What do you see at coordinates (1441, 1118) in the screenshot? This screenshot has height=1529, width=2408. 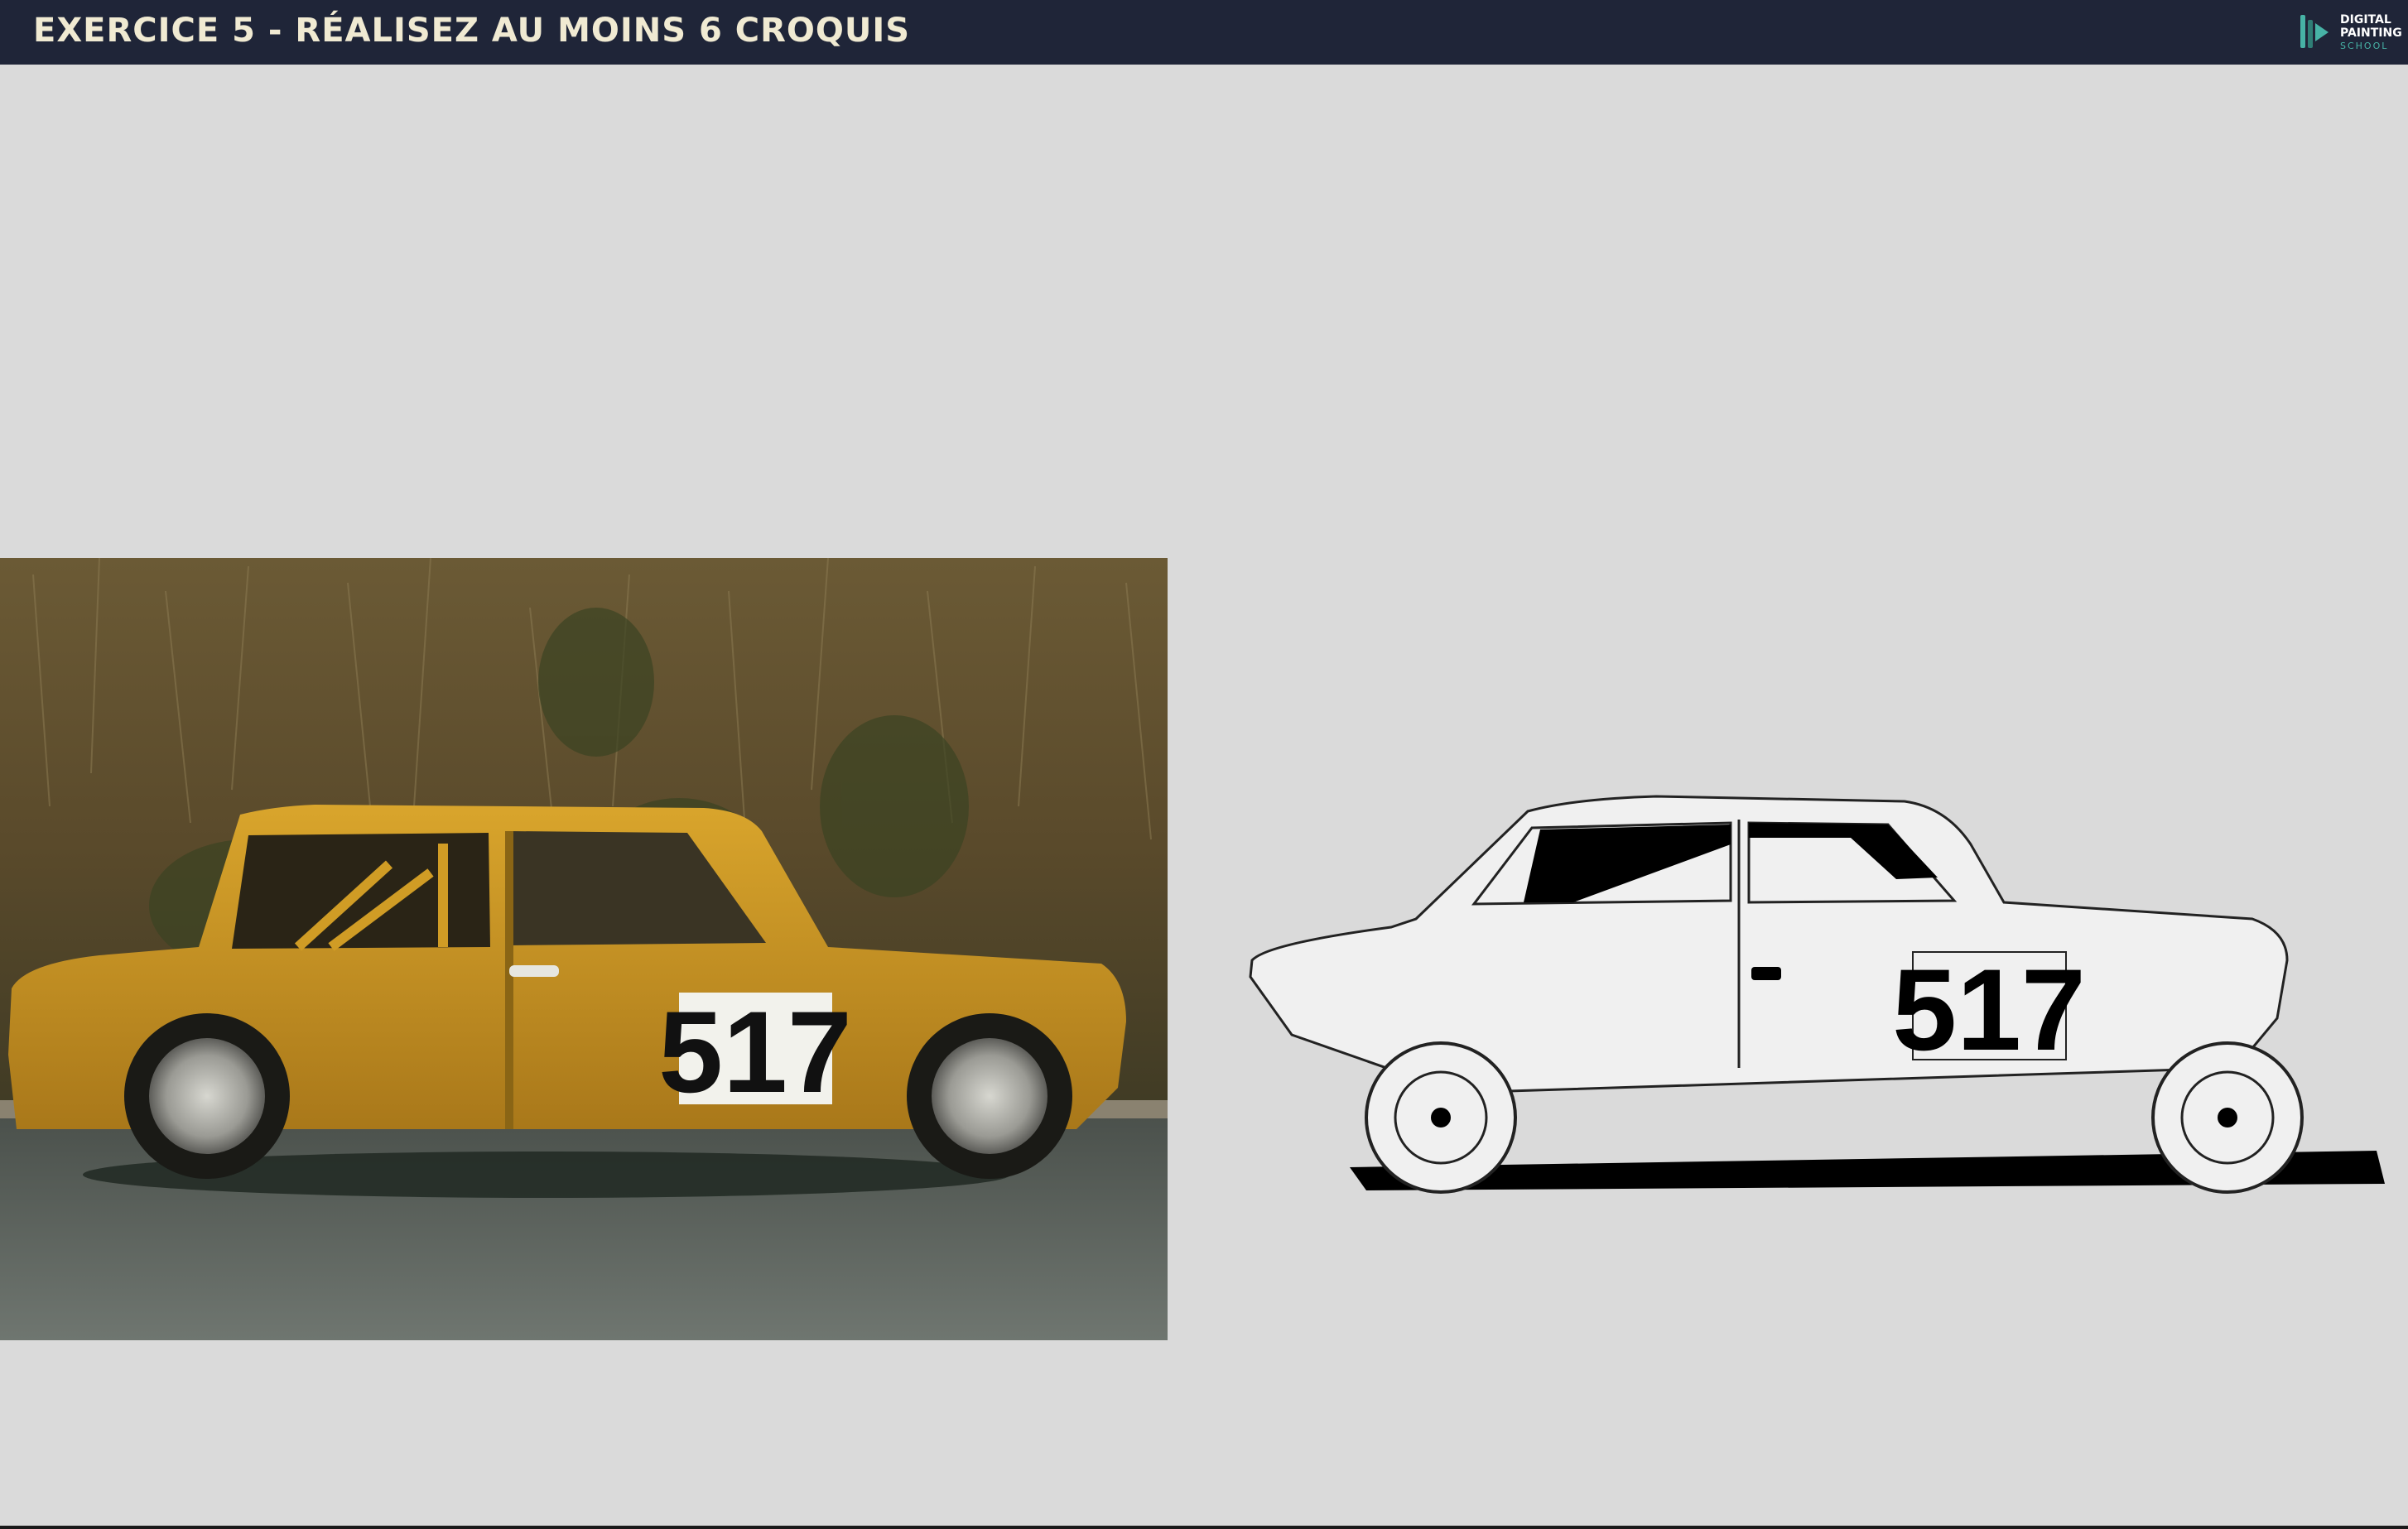 I see `sketch-rear-hub` at bounding box center [1441, 1118].